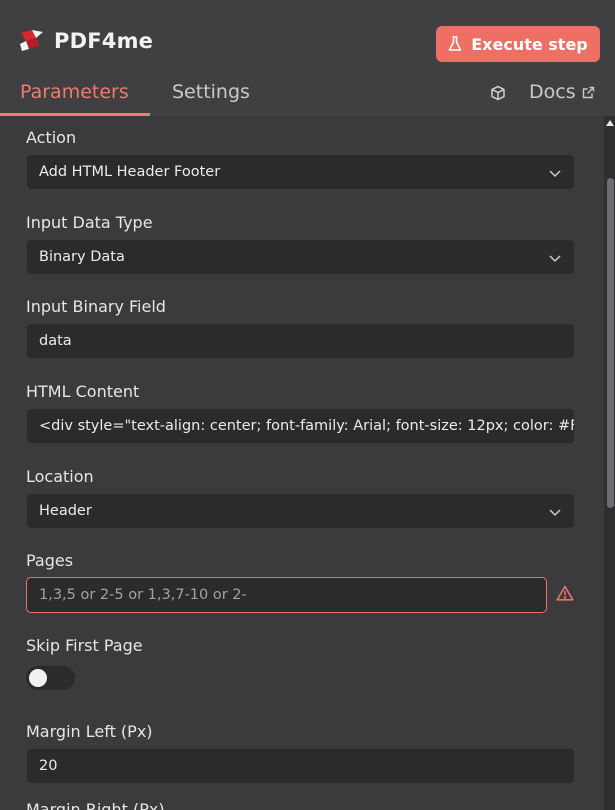 The width and height of the screenshot is (615, 810). Describe the element at coordinates (143, 595) in the screenshot. I see `pages-placeholder: 1,3,5 or 2-5 or 1,3,7-10 or 2-` at that location.